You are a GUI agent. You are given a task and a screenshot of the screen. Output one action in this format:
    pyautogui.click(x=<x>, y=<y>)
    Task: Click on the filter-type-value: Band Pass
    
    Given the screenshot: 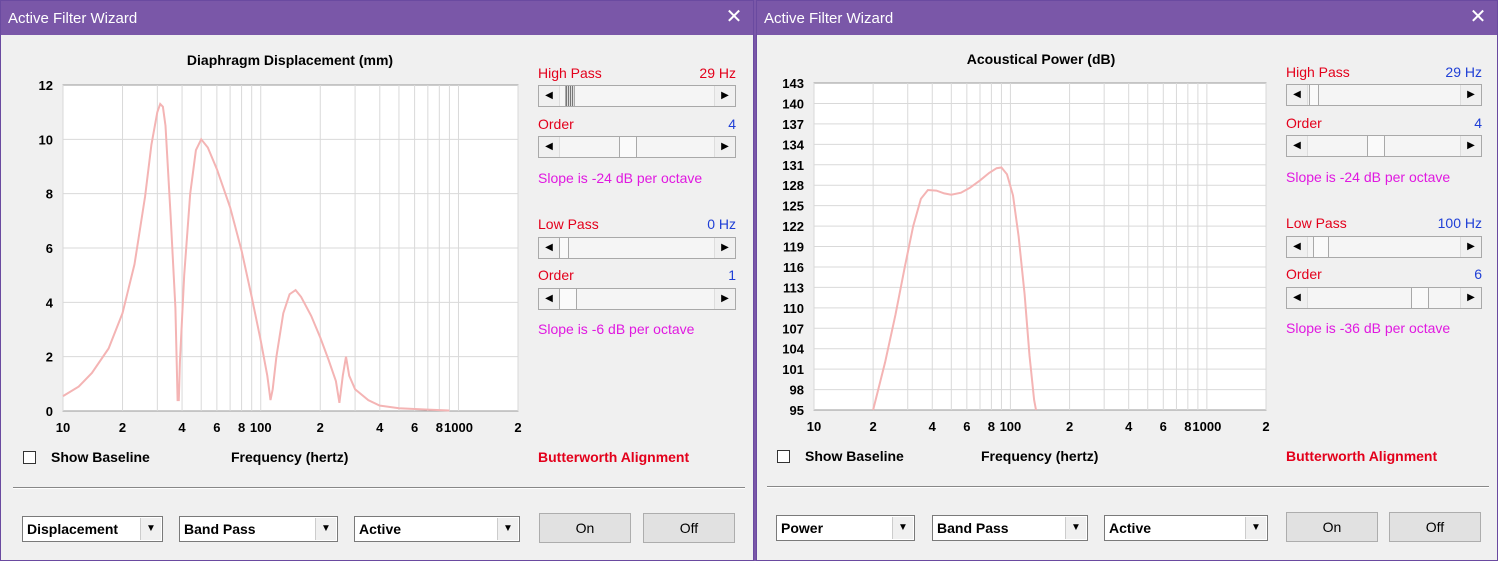 What is the action you would take?
    pyautogui.click(x=973, y=528)
    